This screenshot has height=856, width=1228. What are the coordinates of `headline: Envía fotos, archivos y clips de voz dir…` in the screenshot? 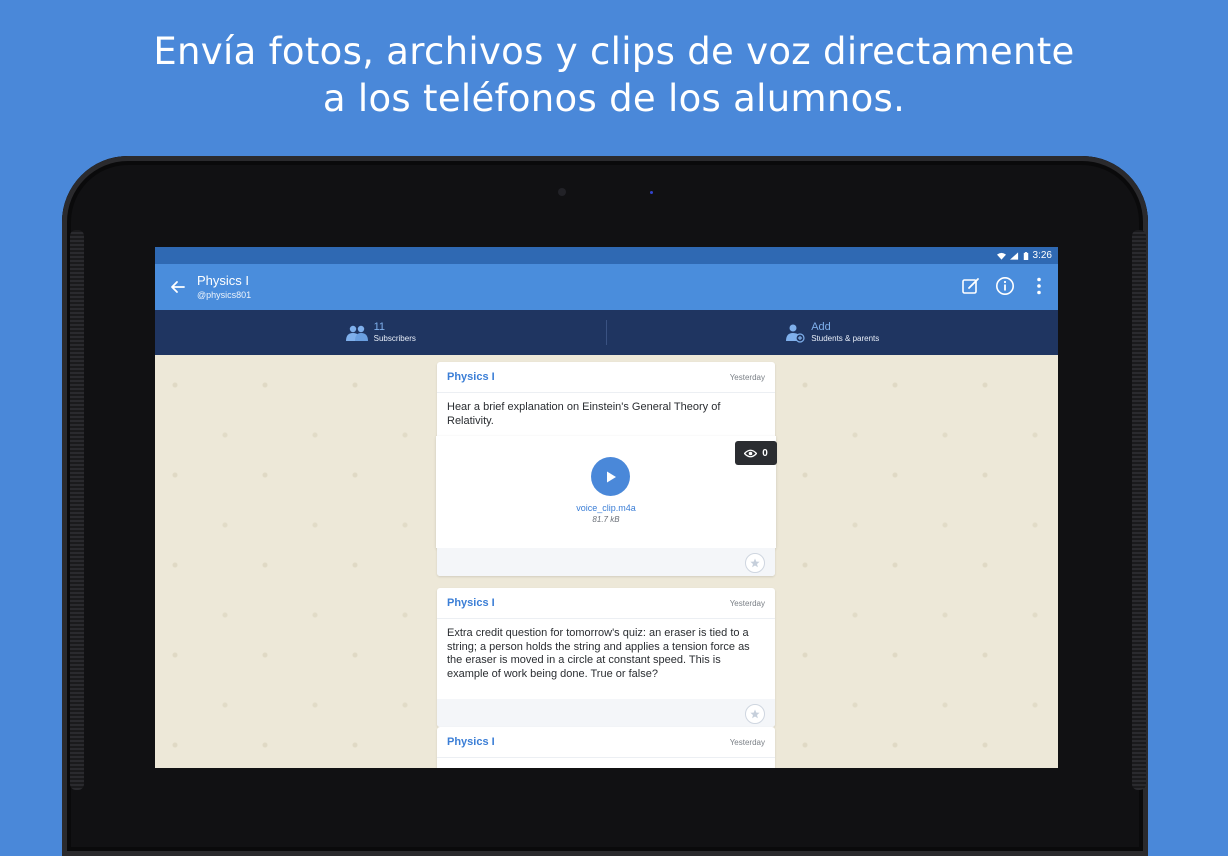 It's located at (614, 75).